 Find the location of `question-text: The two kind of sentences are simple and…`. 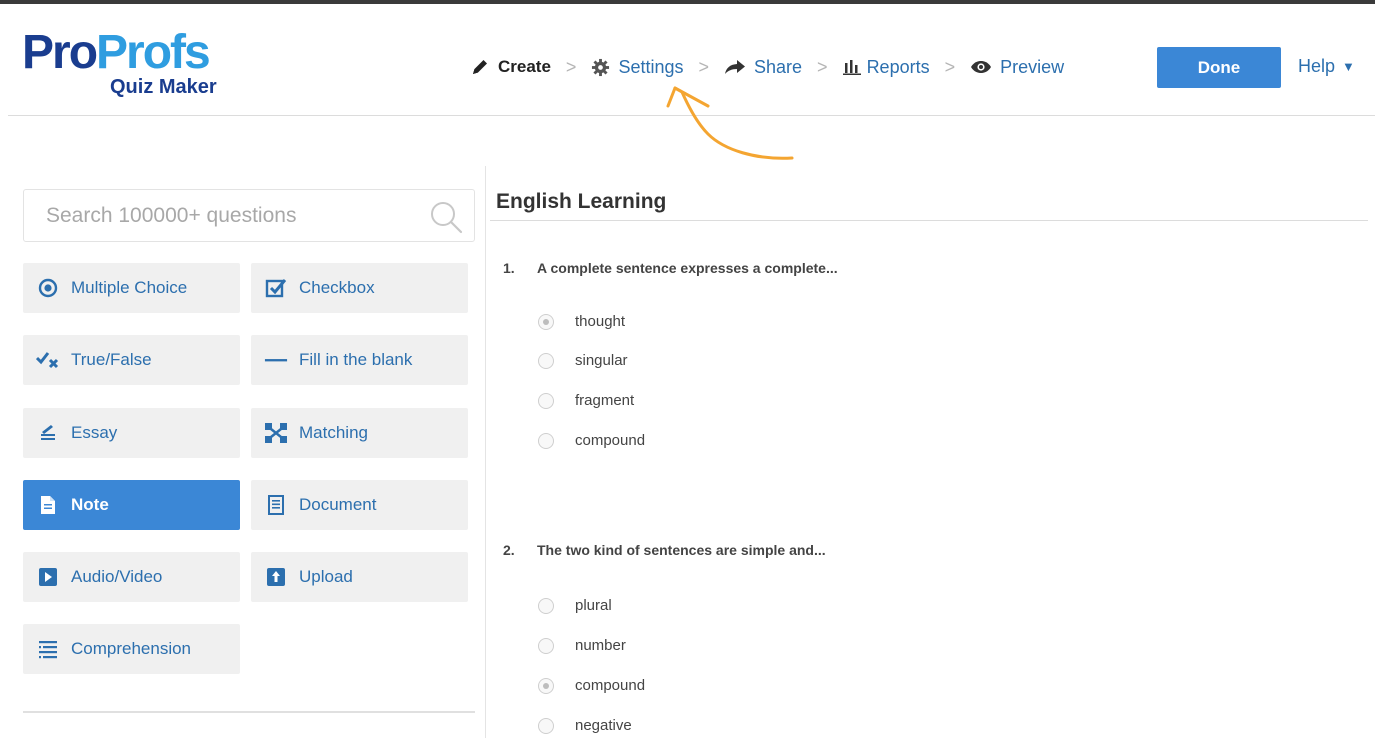

question-text: The two kind of sentences are simple and… is located at coordinates (681, 550).